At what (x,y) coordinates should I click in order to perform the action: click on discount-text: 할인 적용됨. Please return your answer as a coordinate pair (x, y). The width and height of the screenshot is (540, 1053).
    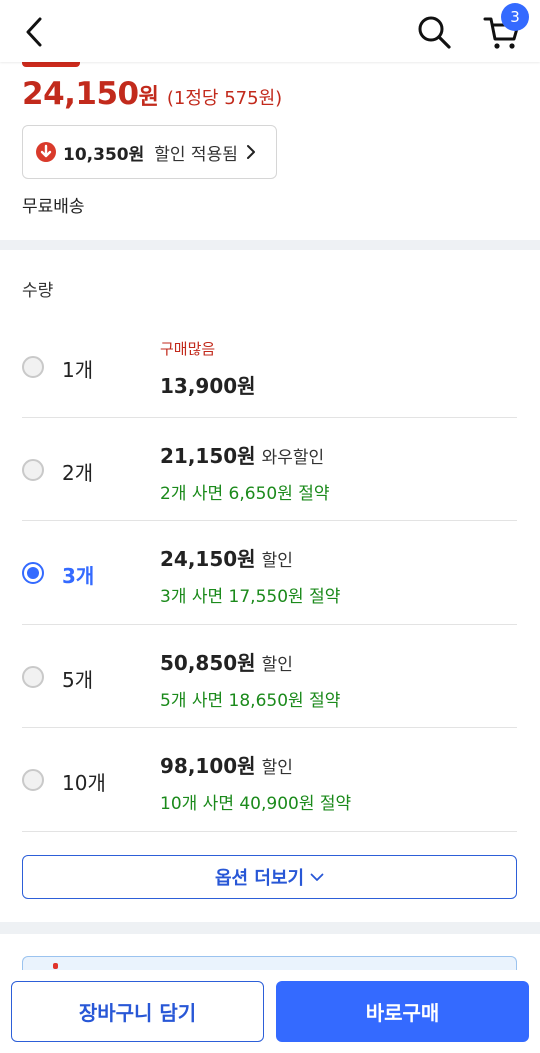
    Looking at the image, I should click on (196, 154).